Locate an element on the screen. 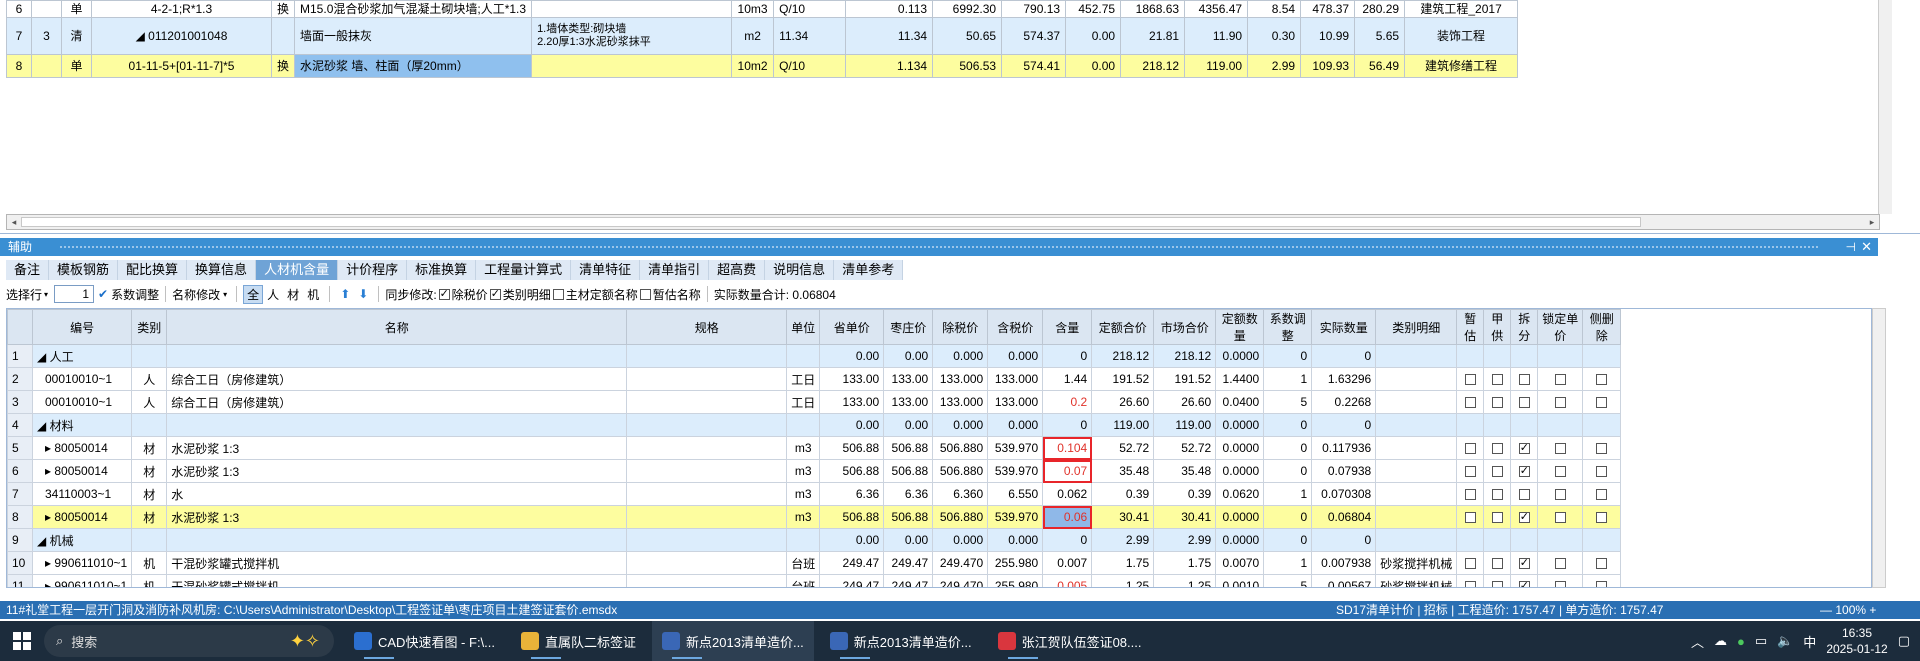 The height and width of the screenshot is (661, 1920). total-cell: 574.37 is located at coordinates (1034, 36).